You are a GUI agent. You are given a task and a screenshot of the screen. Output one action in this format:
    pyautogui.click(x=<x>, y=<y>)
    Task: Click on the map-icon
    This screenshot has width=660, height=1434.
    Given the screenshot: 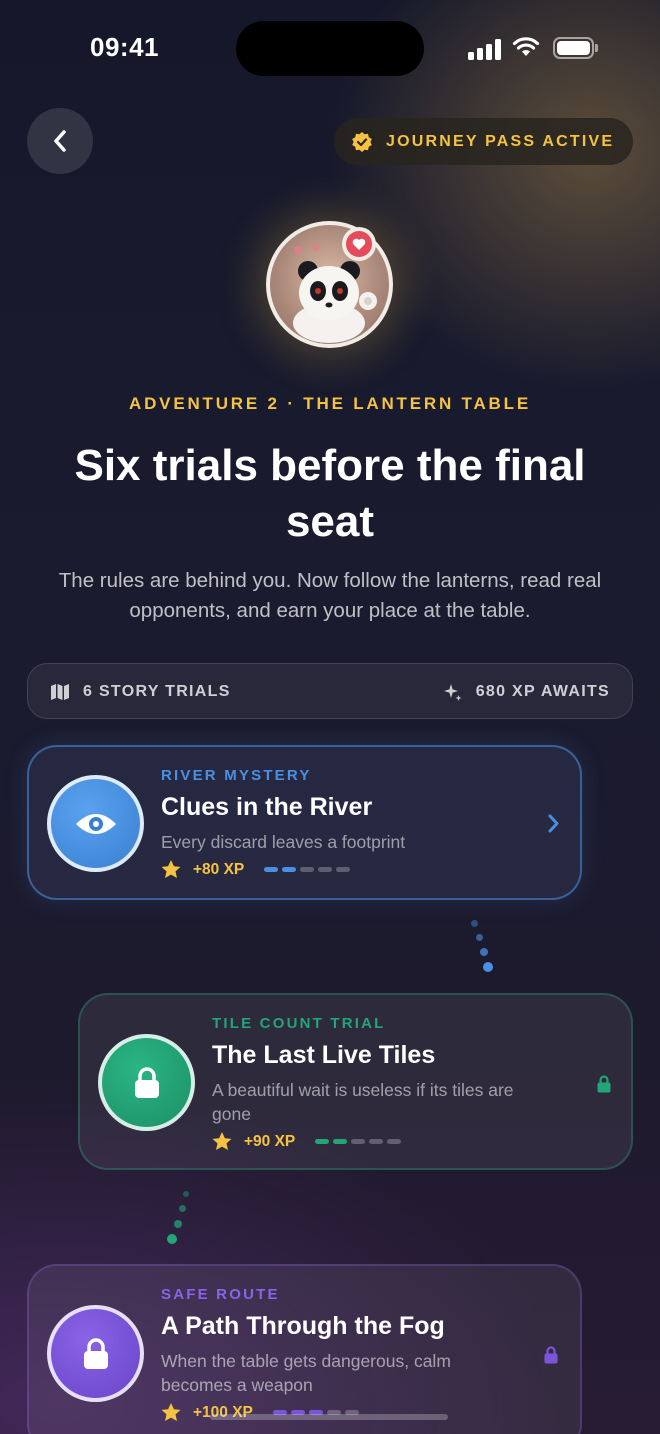 What is the action you would take?
    pyautogui.click(x=60, y=692)
    